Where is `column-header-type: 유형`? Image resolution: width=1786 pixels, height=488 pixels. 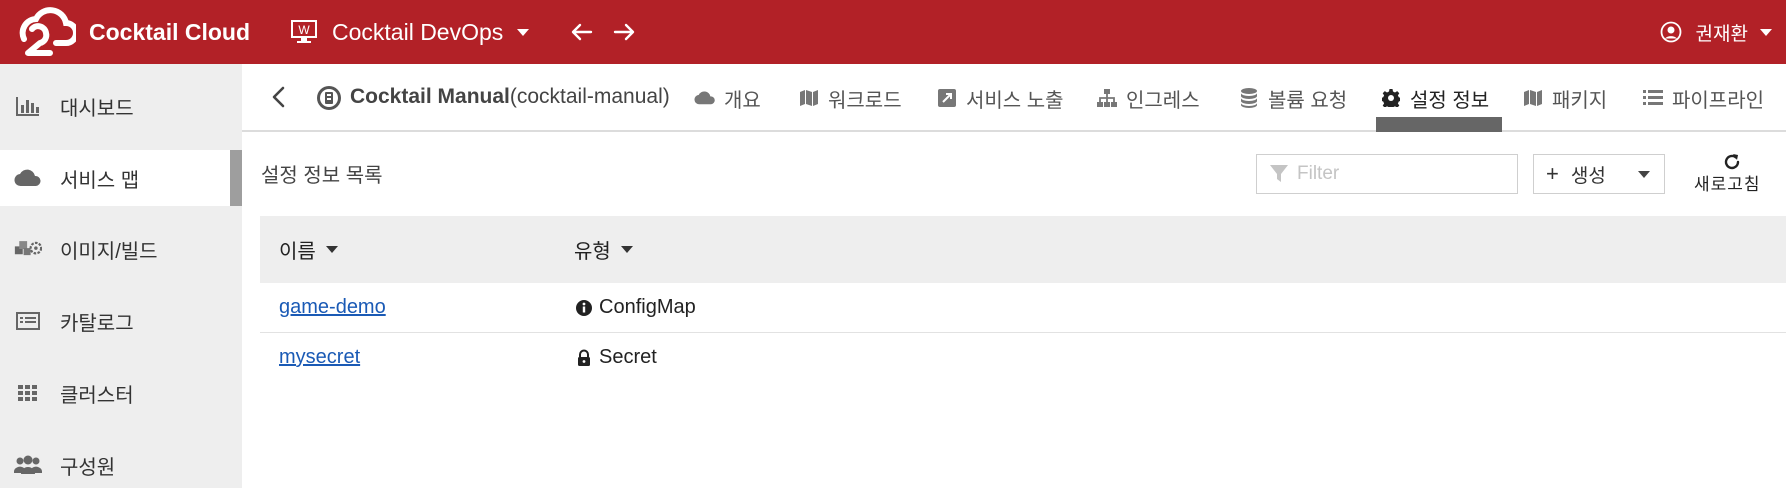
column-header-type: 유형 is located at coordinates (603, 249).